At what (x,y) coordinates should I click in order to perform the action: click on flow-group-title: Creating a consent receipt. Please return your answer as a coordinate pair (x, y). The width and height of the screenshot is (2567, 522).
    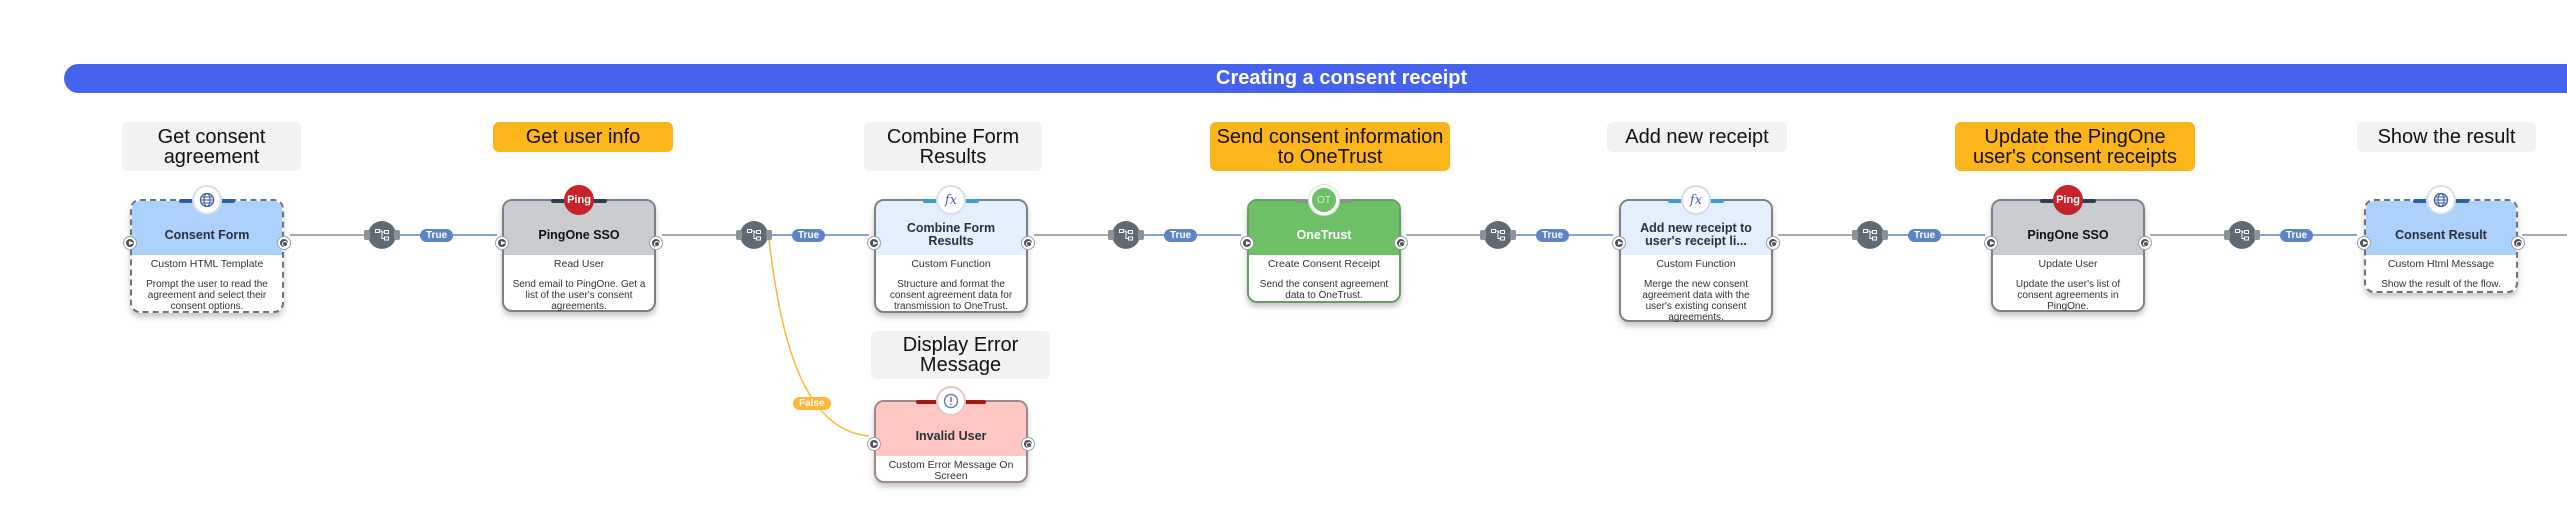
    Looking at the image, I should click on (1342, 78).